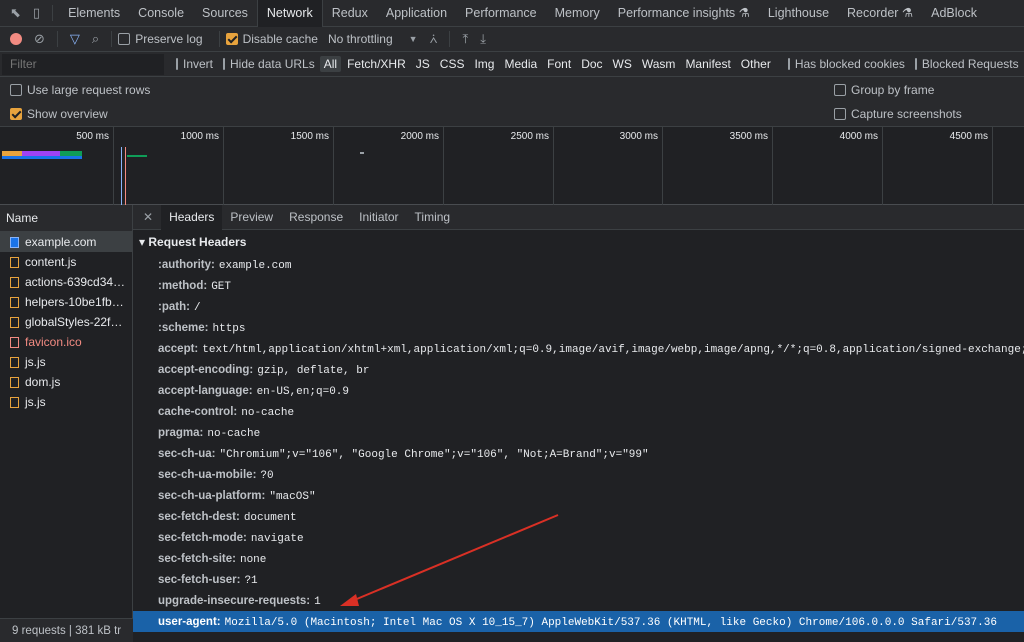 Image resolution: width=1024 pixels, height=642 pixels. What do you see at coordinates (578, 579) in the screenshot?
I see `header-row: sec-fetch-user: ?1` at bounding box center [578, 579].